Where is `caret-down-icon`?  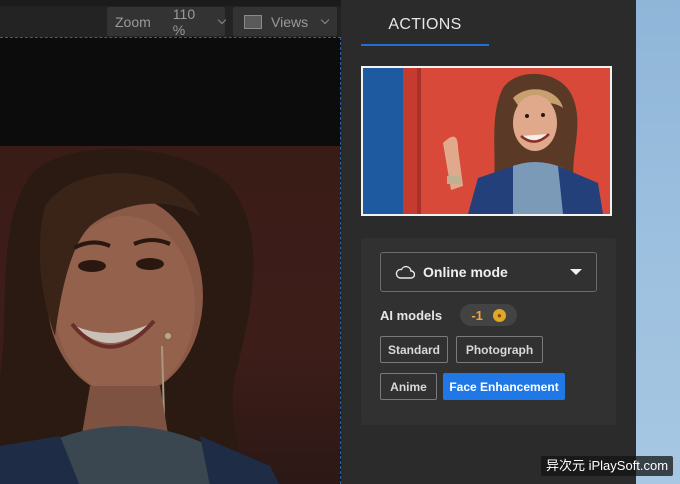 caret-down-icon is located at coordinates (576, 272).